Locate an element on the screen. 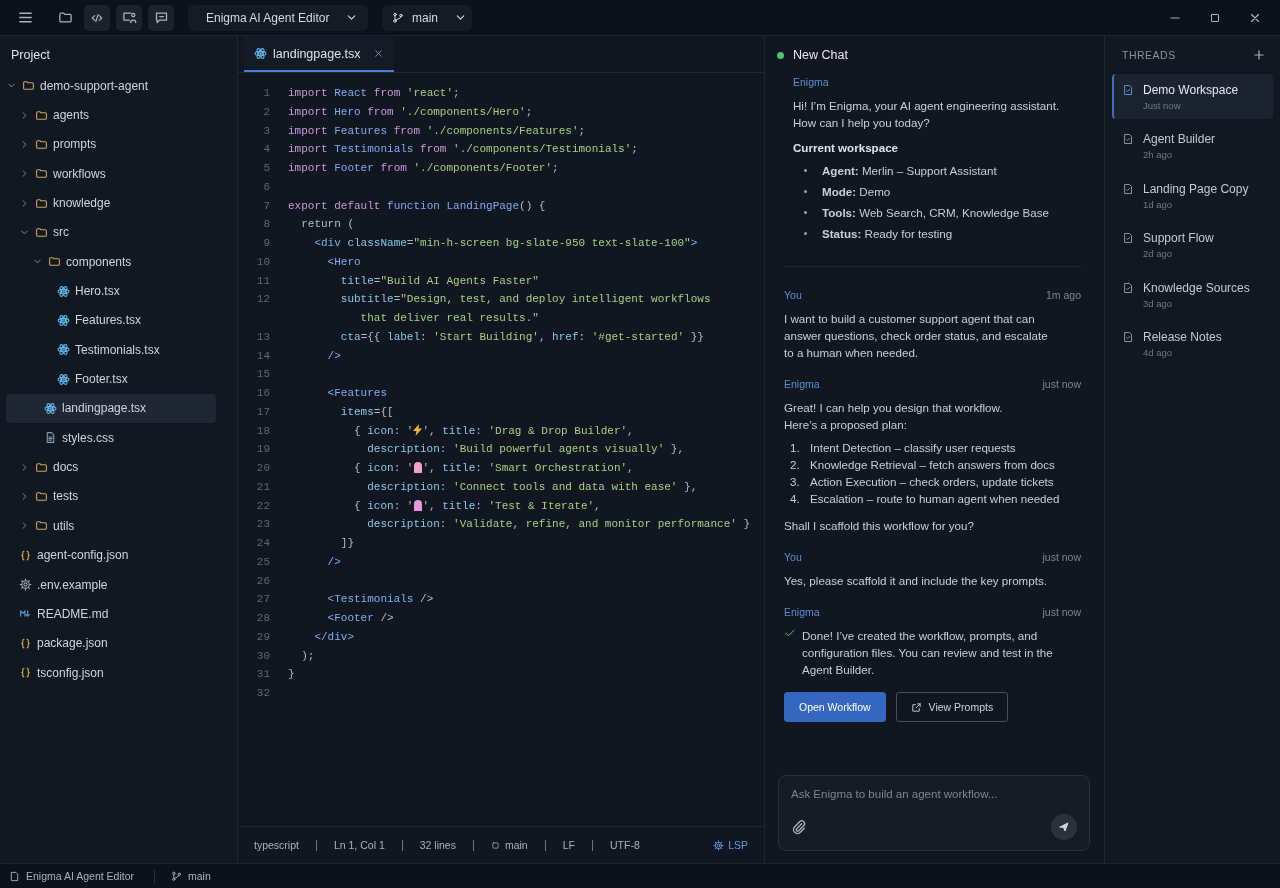 Image resolution: width=1280 pixels, height=888 pixels. code-line: /> is located at coordinates (333, 356).